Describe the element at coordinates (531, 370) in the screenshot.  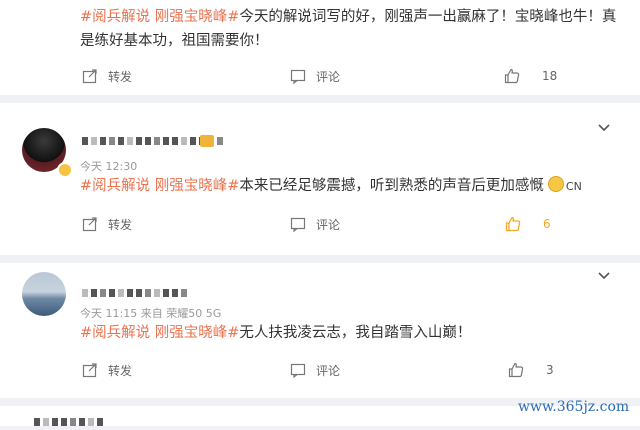
I see `like-button: 3` at that location.